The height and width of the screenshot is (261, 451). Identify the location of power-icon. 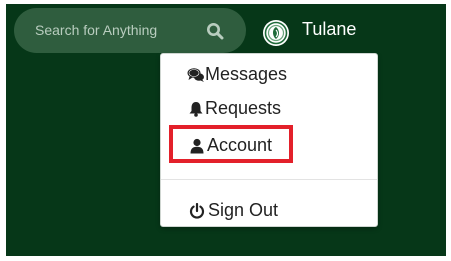
(198, 210).